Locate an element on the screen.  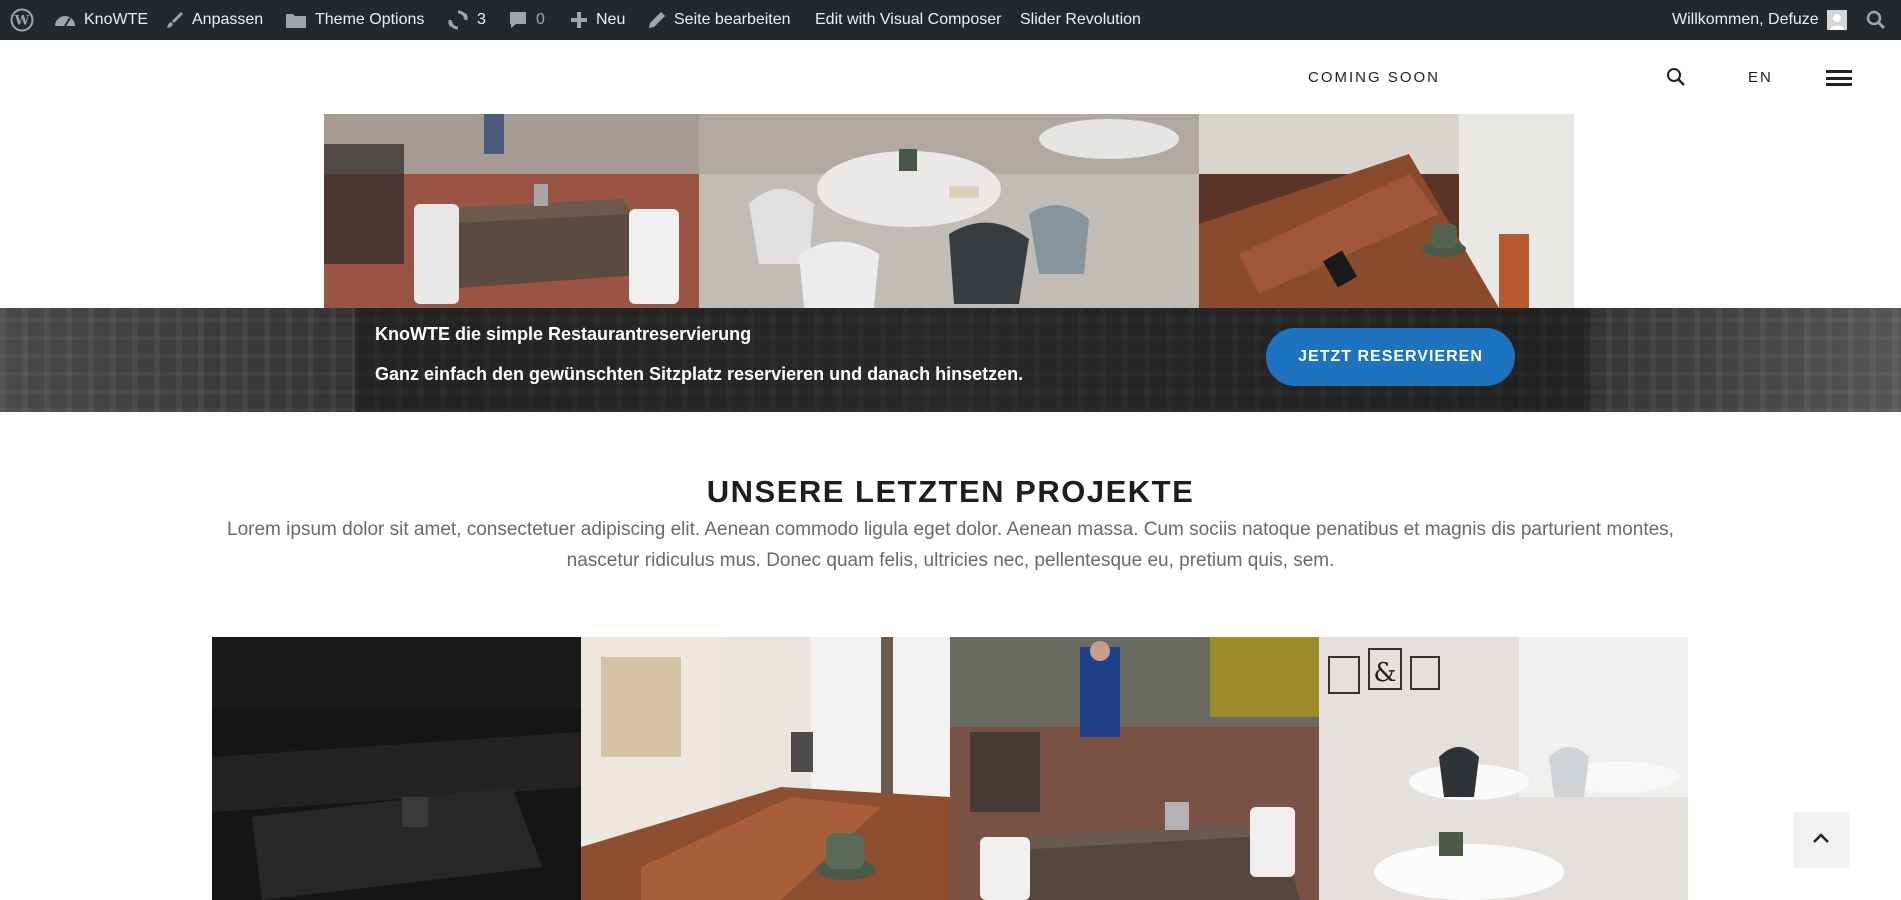
welcome-label: Willkommen, Defuze is located at coordinates (1745, 19).